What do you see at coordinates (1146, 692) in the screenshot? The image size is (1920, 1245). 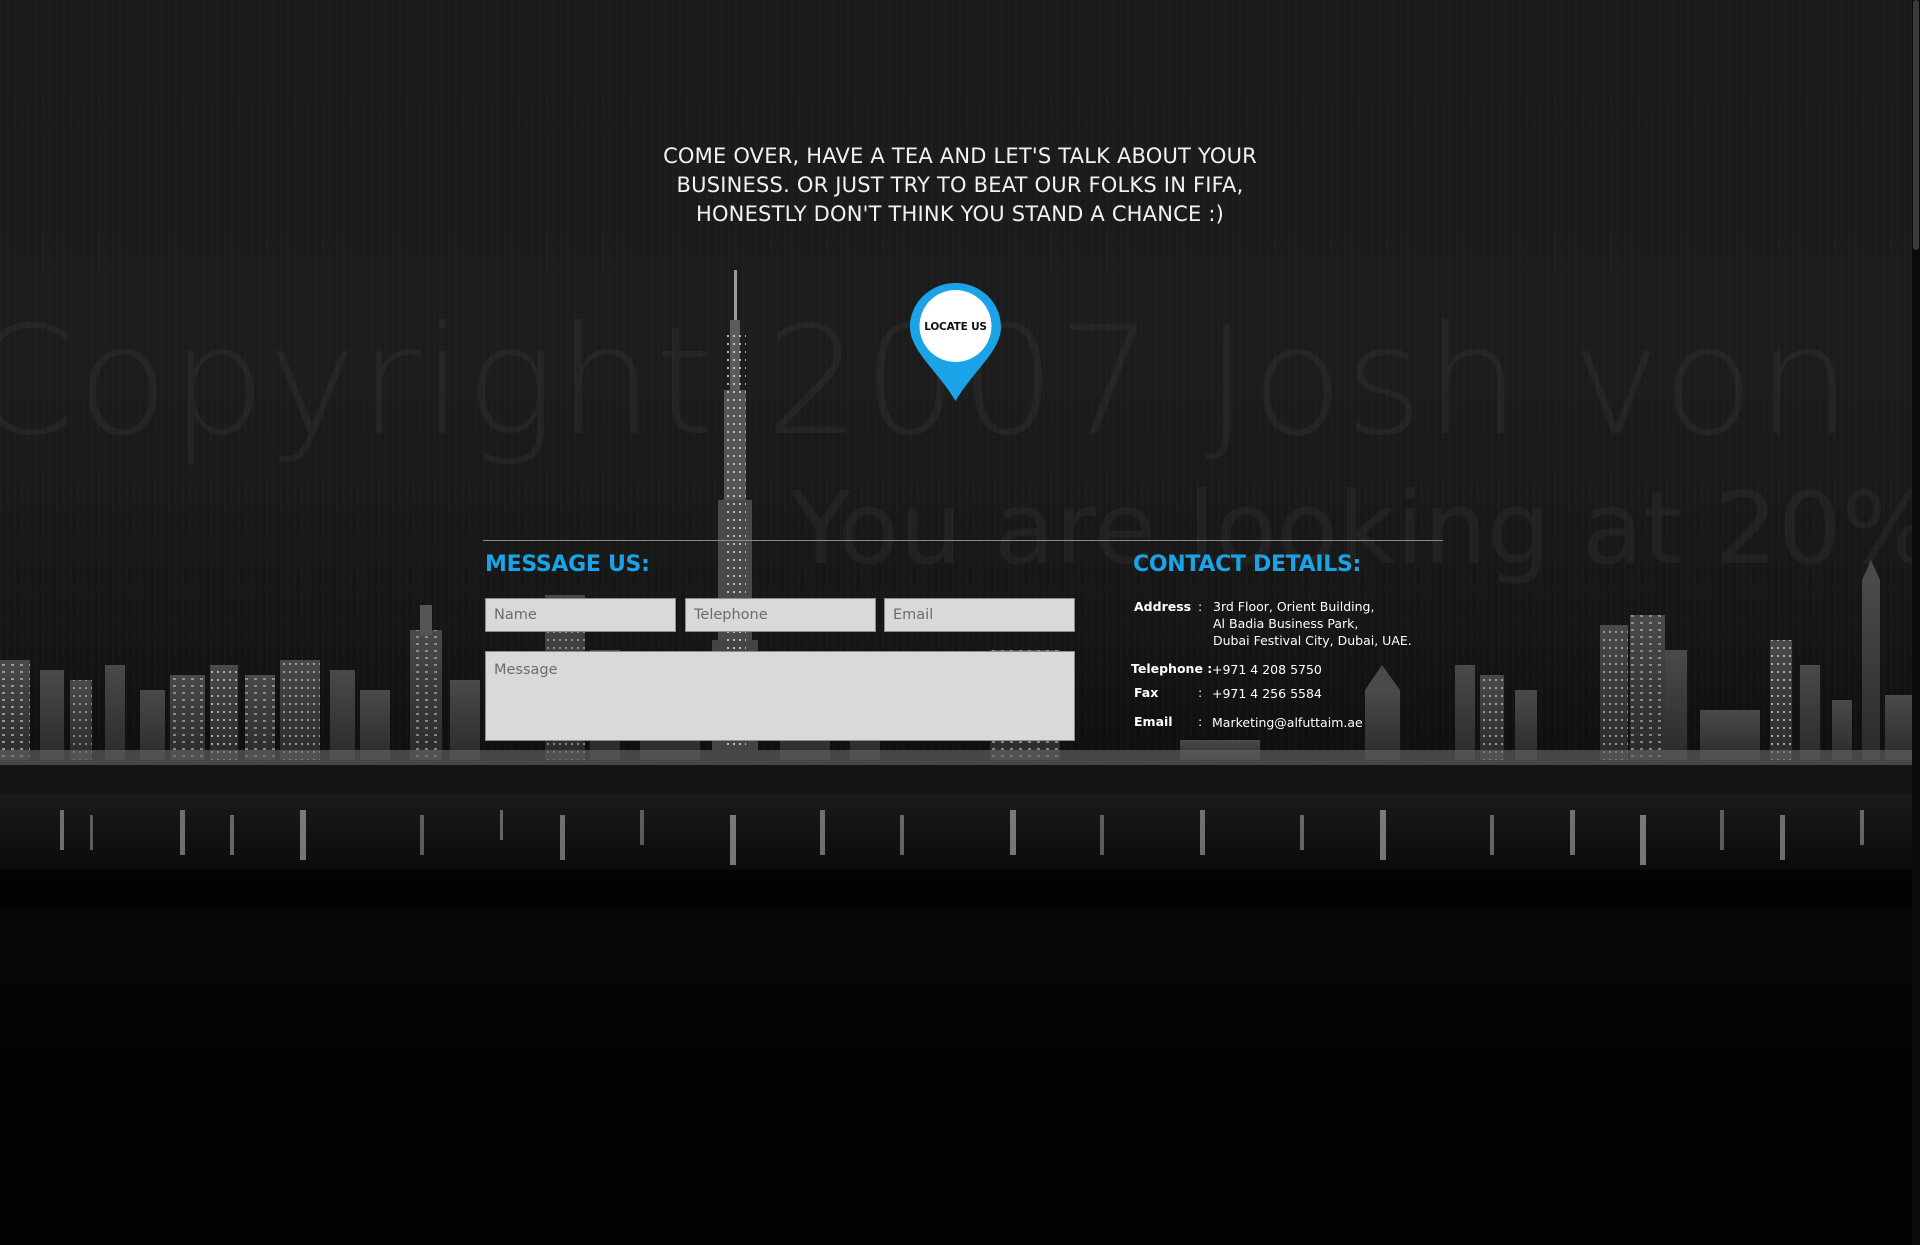 I see `fax-label: Fax` at bounding box center [1146, 692].